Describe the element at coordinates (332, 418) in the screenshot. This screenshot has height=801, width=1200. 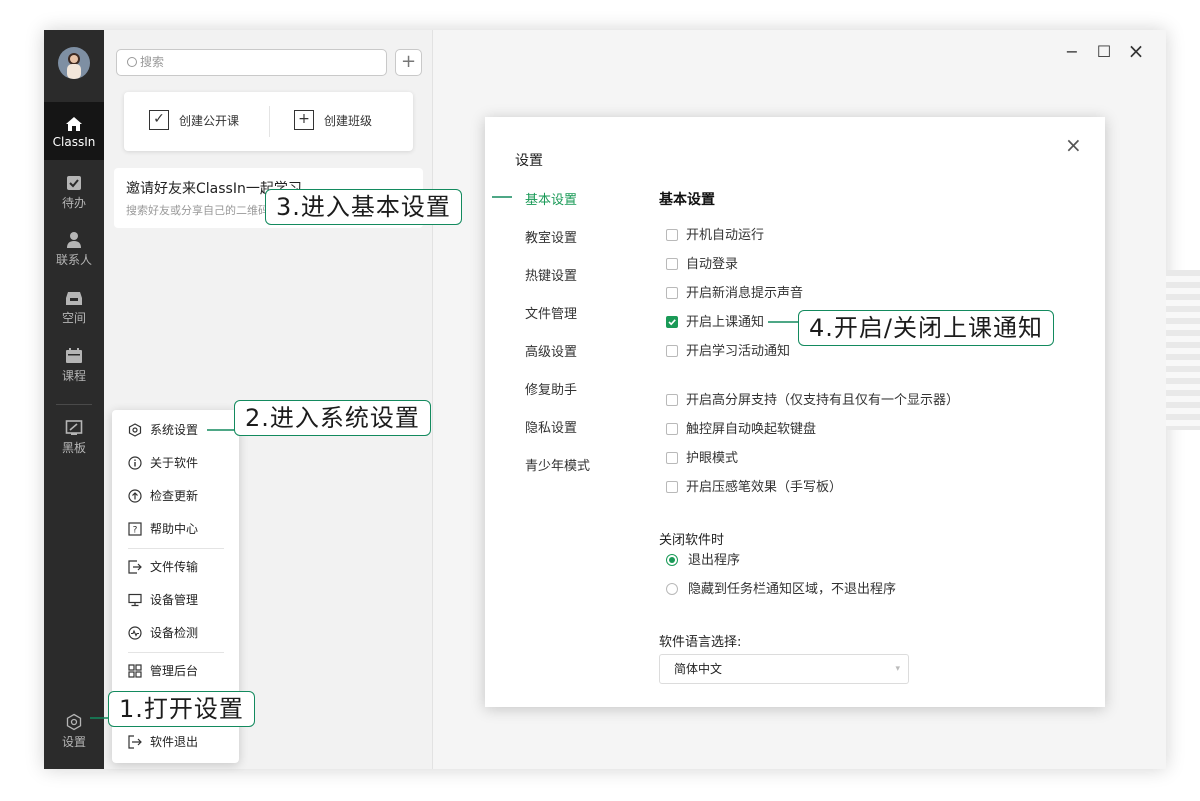
I see `callout-step-2: 2.进入系统设置` at that location.